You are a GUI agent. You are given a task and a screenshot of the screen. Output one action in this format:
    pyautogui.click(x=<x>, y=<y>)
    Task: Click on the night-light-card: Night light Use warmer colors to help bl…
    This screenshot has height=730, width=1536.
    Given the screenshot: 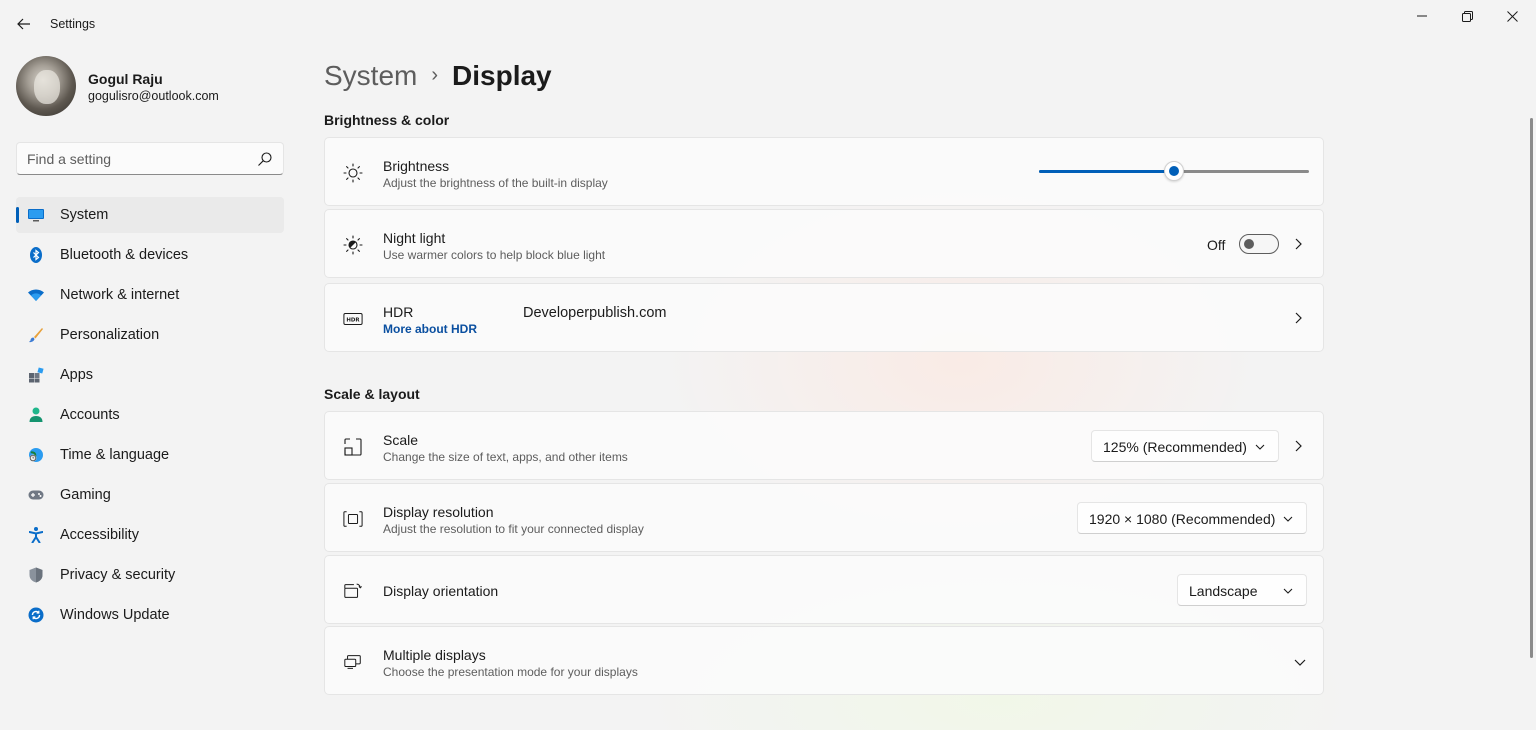 What is the action you would take?
    pyautogui.click(x=824, y=243)
    